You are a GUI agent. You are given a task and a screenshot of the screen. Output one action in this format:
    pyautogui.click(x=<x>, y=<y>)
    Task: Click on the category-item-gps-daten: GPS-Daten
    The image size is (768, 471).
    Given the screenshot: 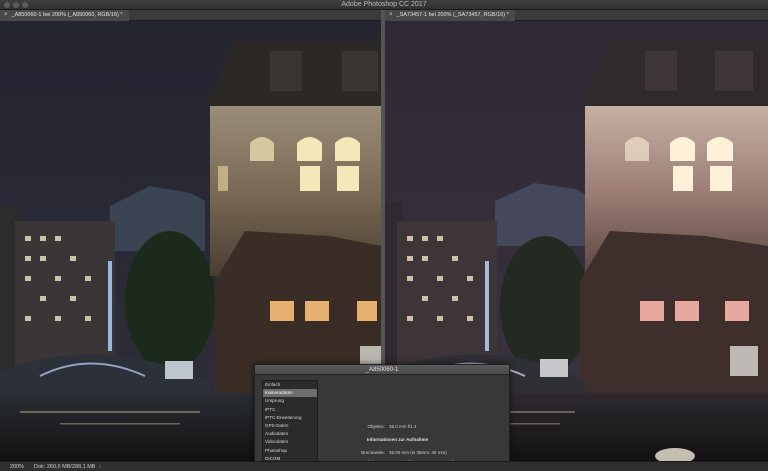 What is the action you would take?
    pyautogui.click(x=290, y=426)
    